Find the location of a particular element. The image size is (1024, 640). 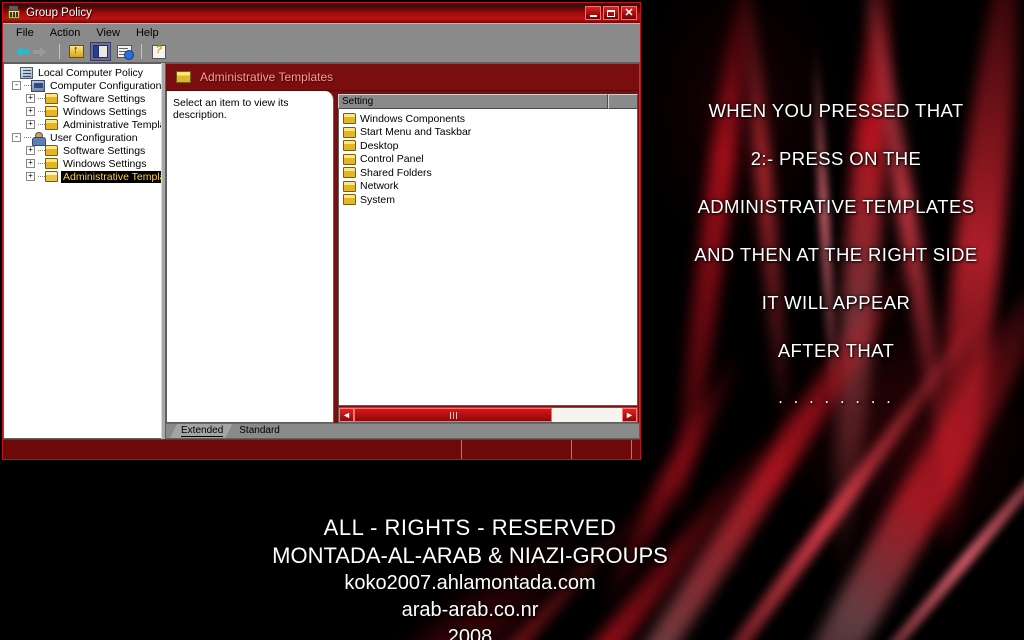

tree-node-label: Software Settings is located at coordinates (104, 98).